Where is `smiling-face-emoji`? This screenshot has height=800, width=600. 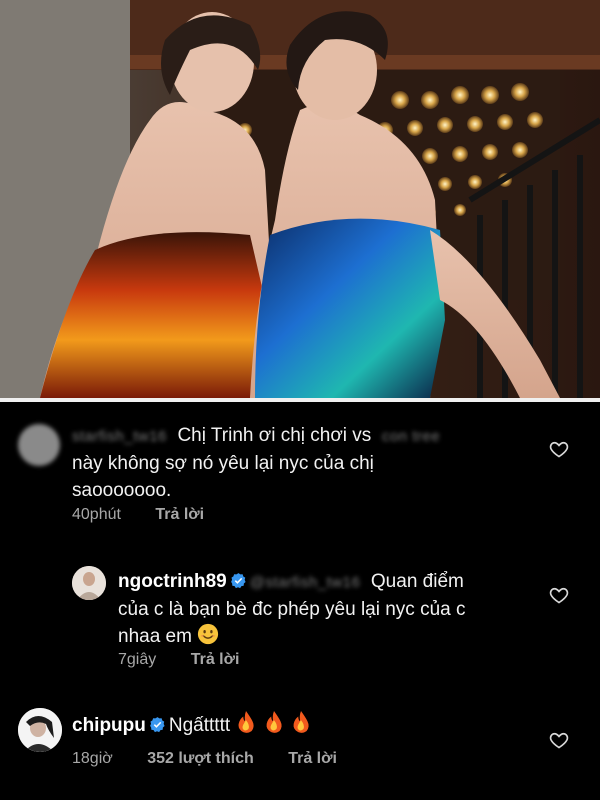
smiling-face-emoji is located at coordinates (208, 634).